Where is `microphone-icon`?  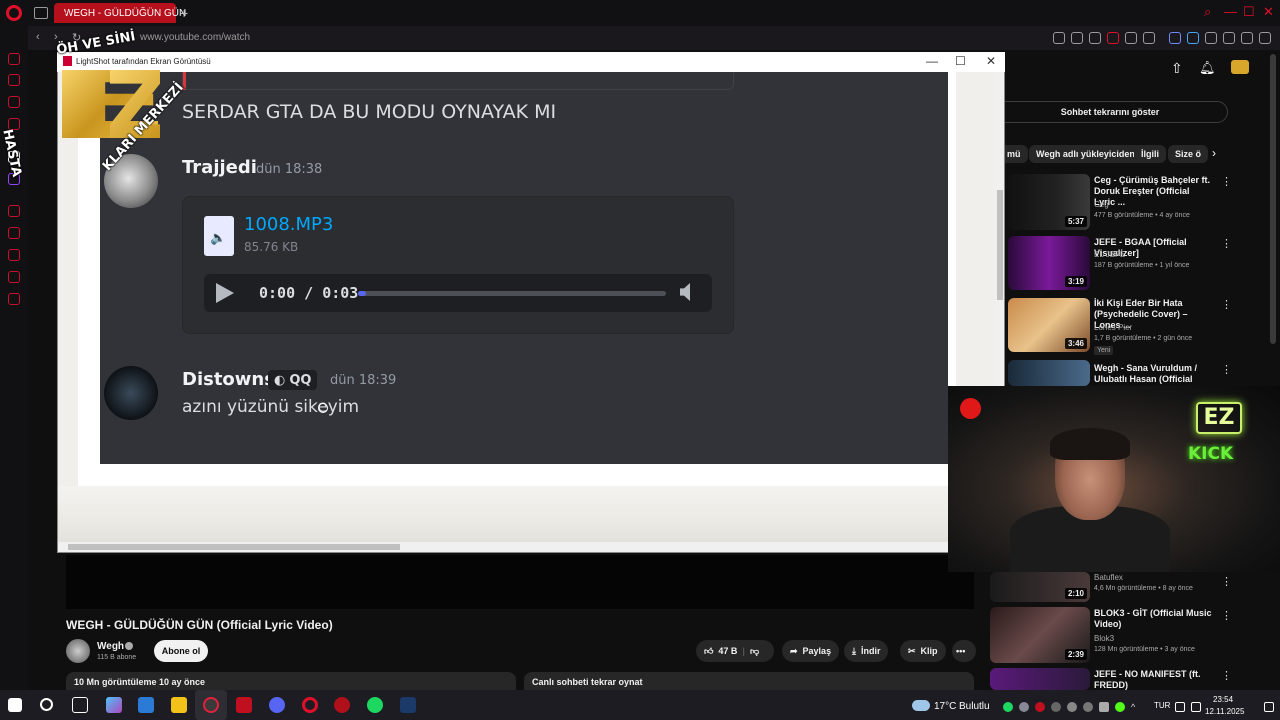
microphone-icon is located at coordinates (1104, 707).